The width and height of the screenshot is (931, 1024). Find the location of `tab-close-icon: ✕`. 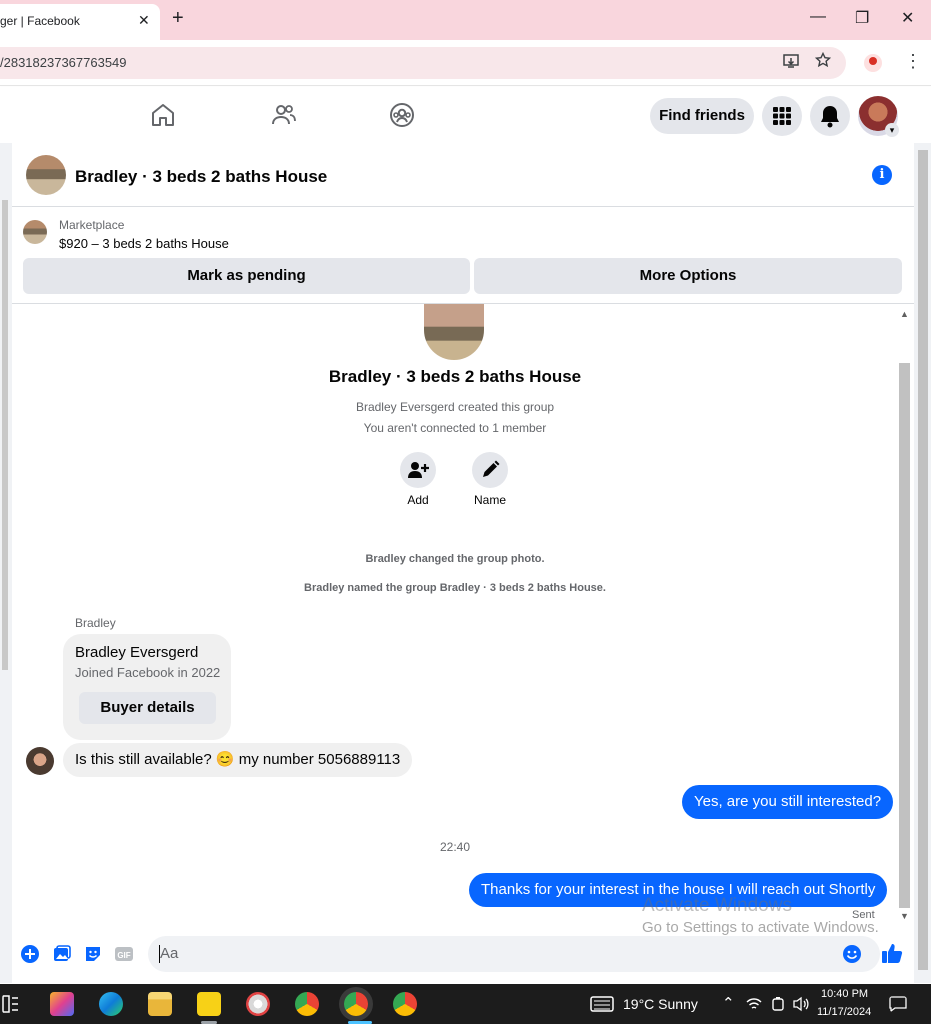

tab-close-icon: ✕ is located at coordinates (144, 20).